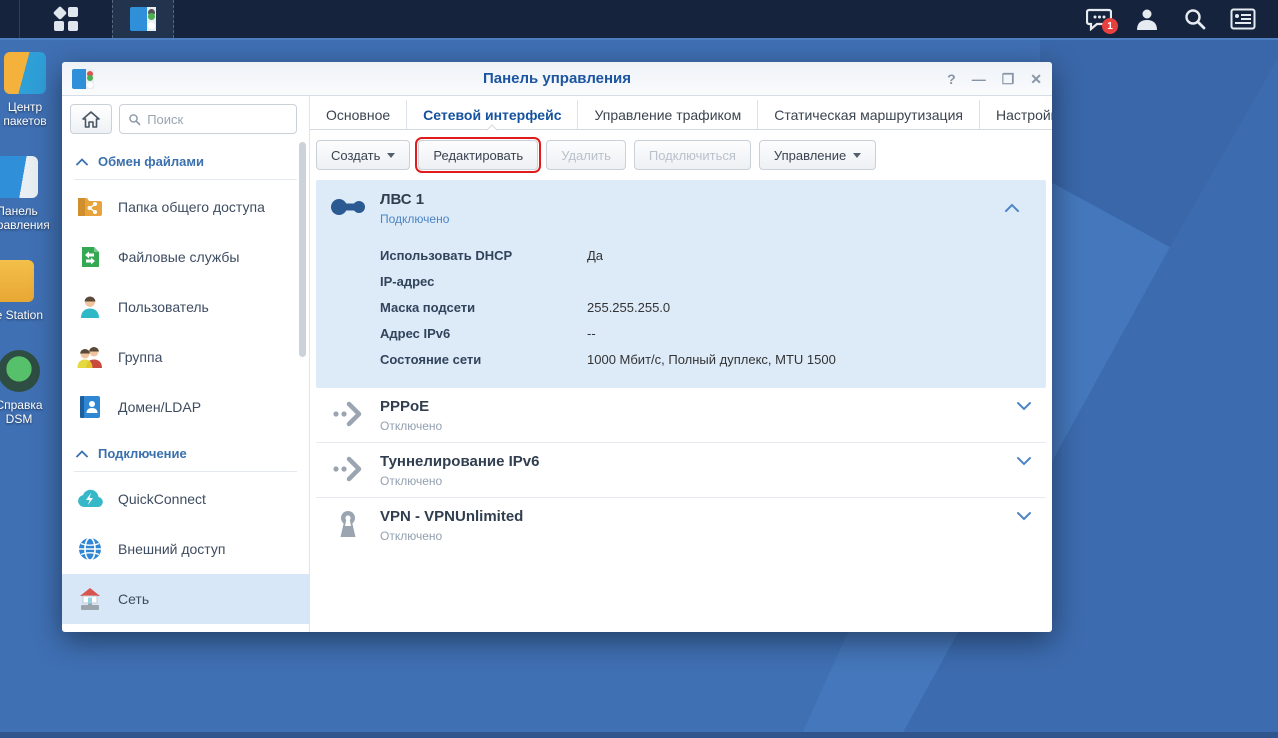 The width and height of the screenshot is (1278, 738). Describe the element at coordinates (1008, 79) in the screenshot. I see `maximize-button: ❒` at that location.